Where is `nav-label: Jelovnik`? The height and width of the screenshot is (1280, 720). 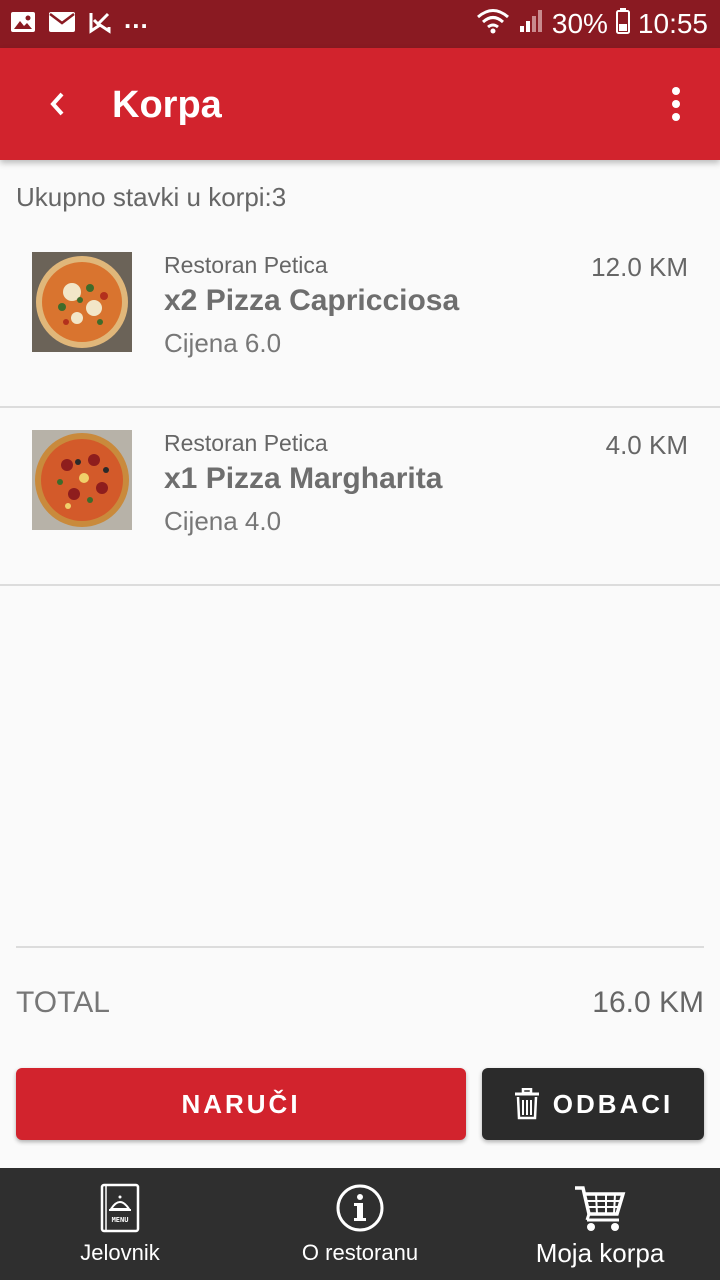
nav-label: Jelovnik is located at coordinates (120, 1252).